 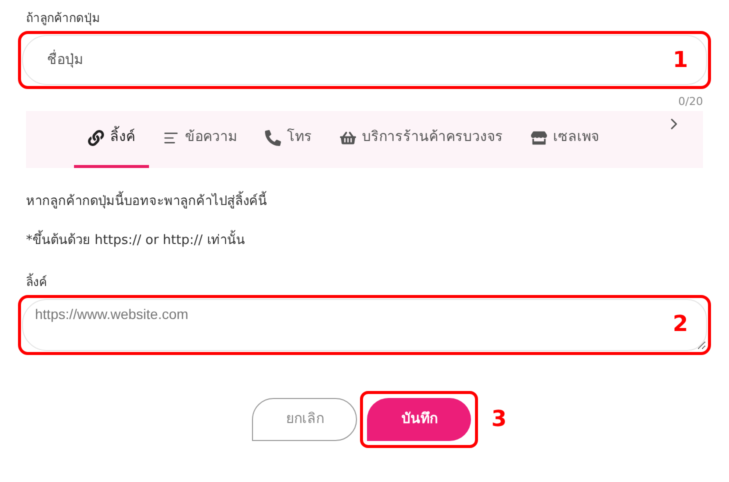 I want to click on callout-number: 3, so click(x=499, y=420).